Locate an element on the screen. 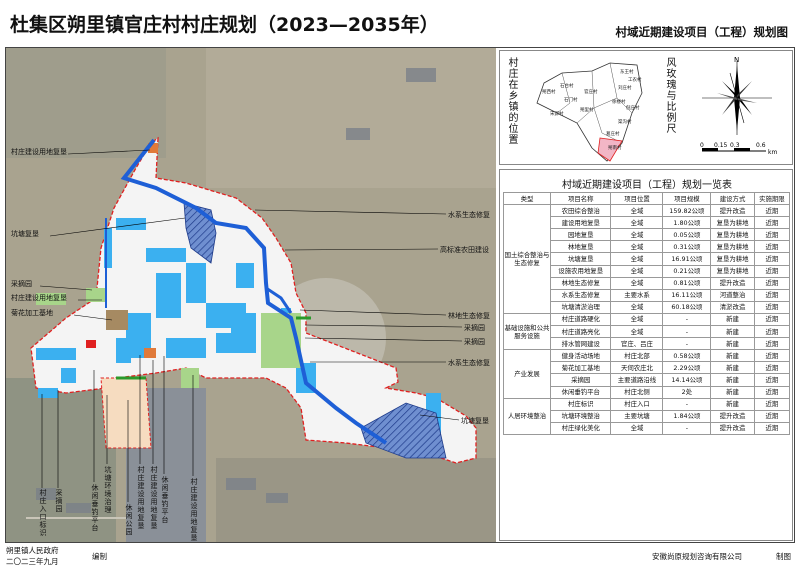 This screenshot has width=800, height=568. table-cell: 村庄道路亮化 is located at coordinates (580, 332).